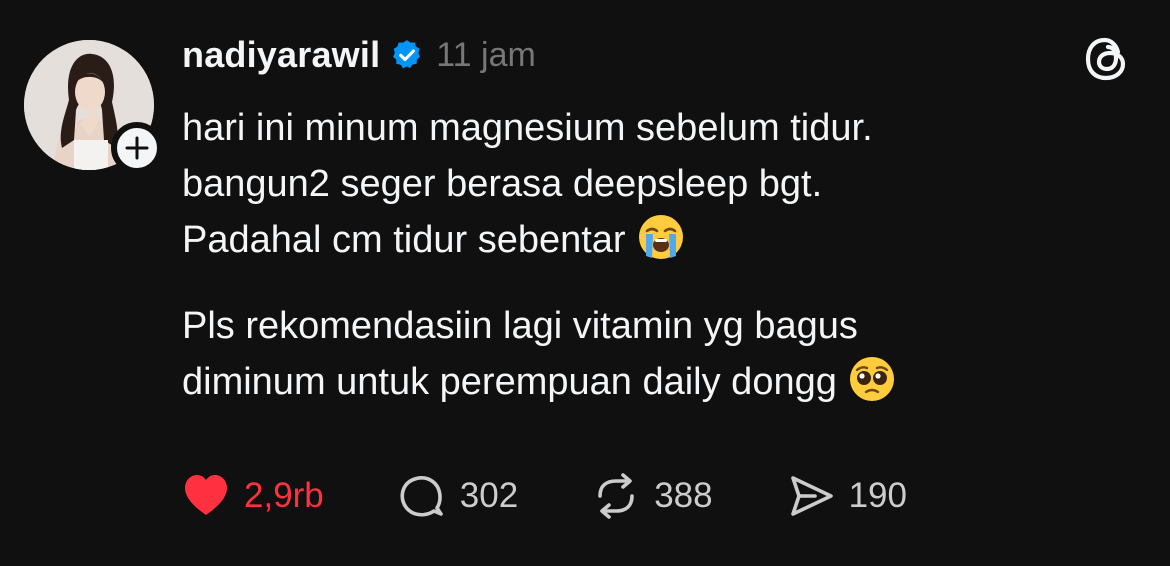 Image resolution: width=1170 pixels, height=566 pixels. Describe the element at coordinates (811, 496) in the screenshot. I see `share-icon` at that location.